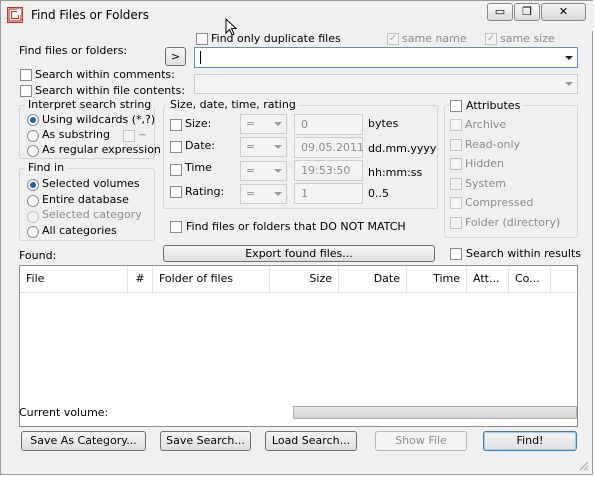 Image resolution: width=595 pixels, height=477 pixels. What do you see at coordinates (456, 254) in the screenshot?
I see `within-results-checkbox` at bounding box center [456, 254].